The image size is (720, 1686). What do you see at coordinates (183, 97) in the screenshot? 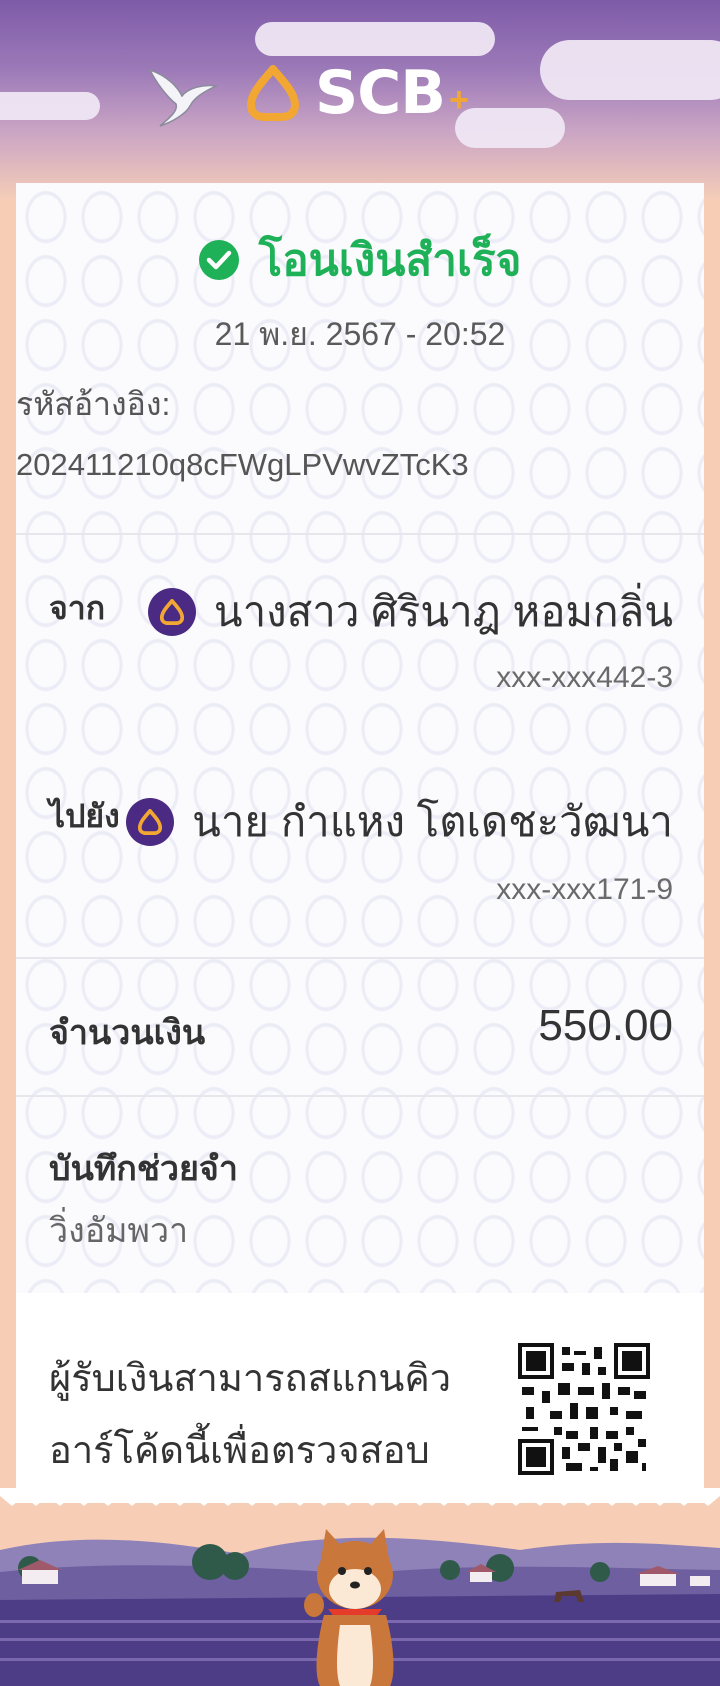
I see `bird-icon` at bounding box center [183, 97].